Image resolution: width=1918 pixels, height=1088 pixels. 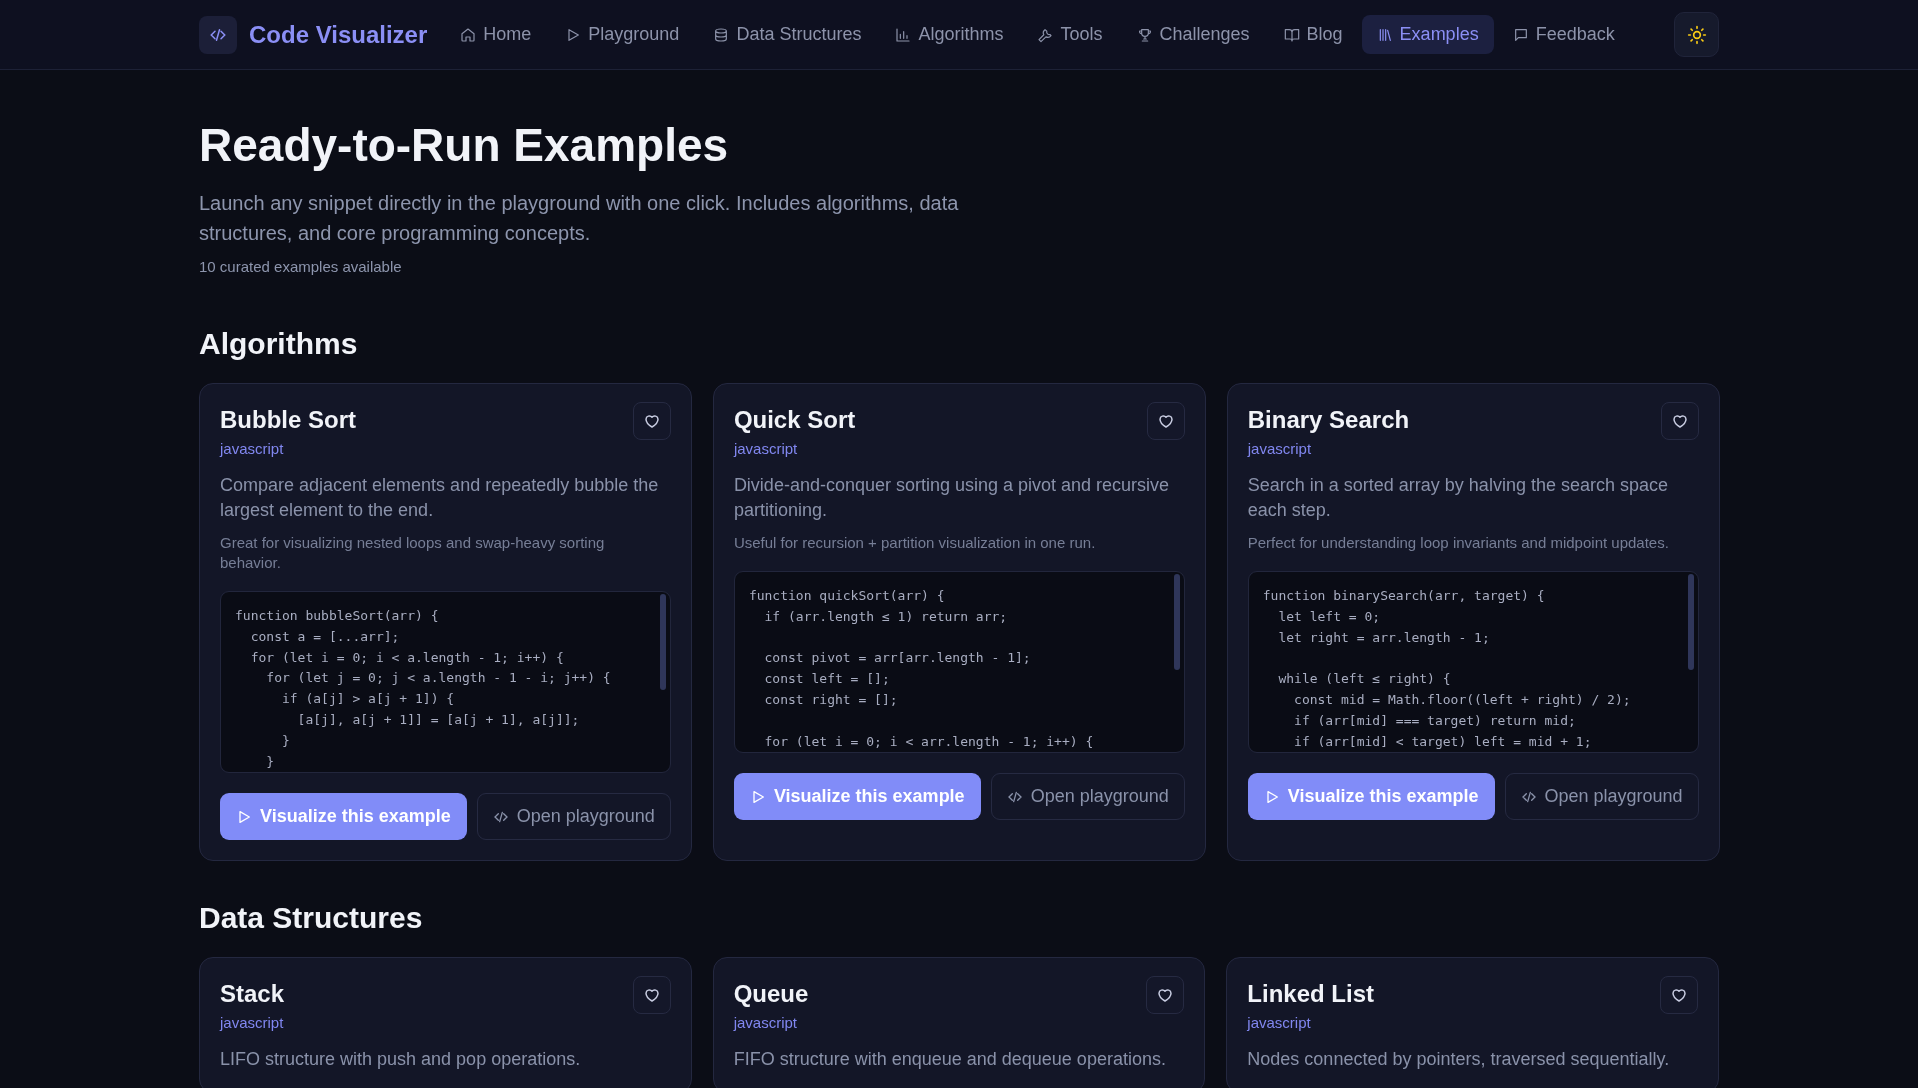 I want to click on nav-link: Data Structures, so click(x=787, y=34).